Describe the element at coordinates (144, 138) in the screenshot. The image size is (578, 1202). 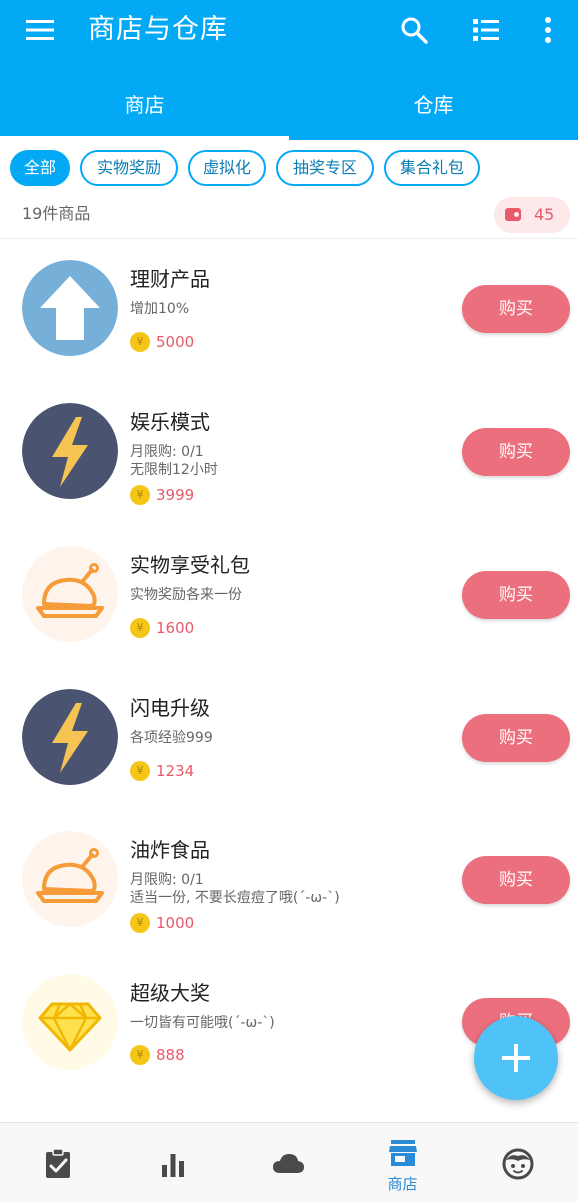
I see `tab-indicator` at that location.